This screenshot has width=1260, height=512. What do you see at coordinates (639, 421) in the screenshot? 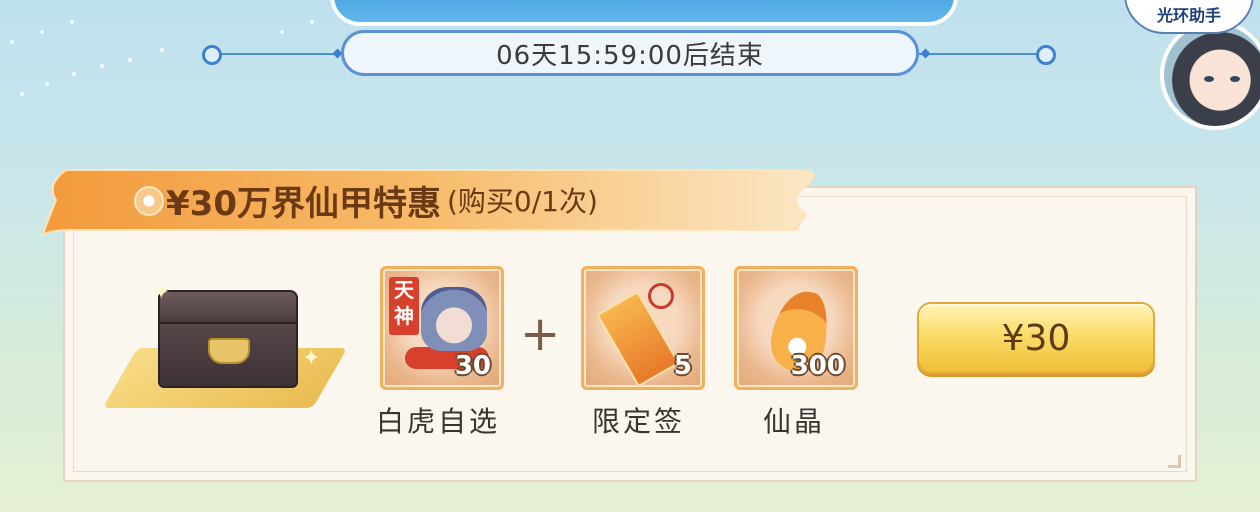
I see `item-label: 限定签` at bounding box center [639, 421].